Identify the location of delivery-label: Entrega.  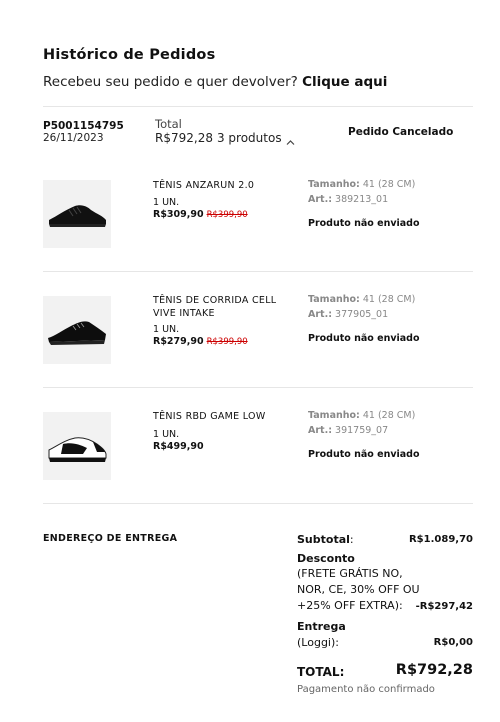
(321, 626).